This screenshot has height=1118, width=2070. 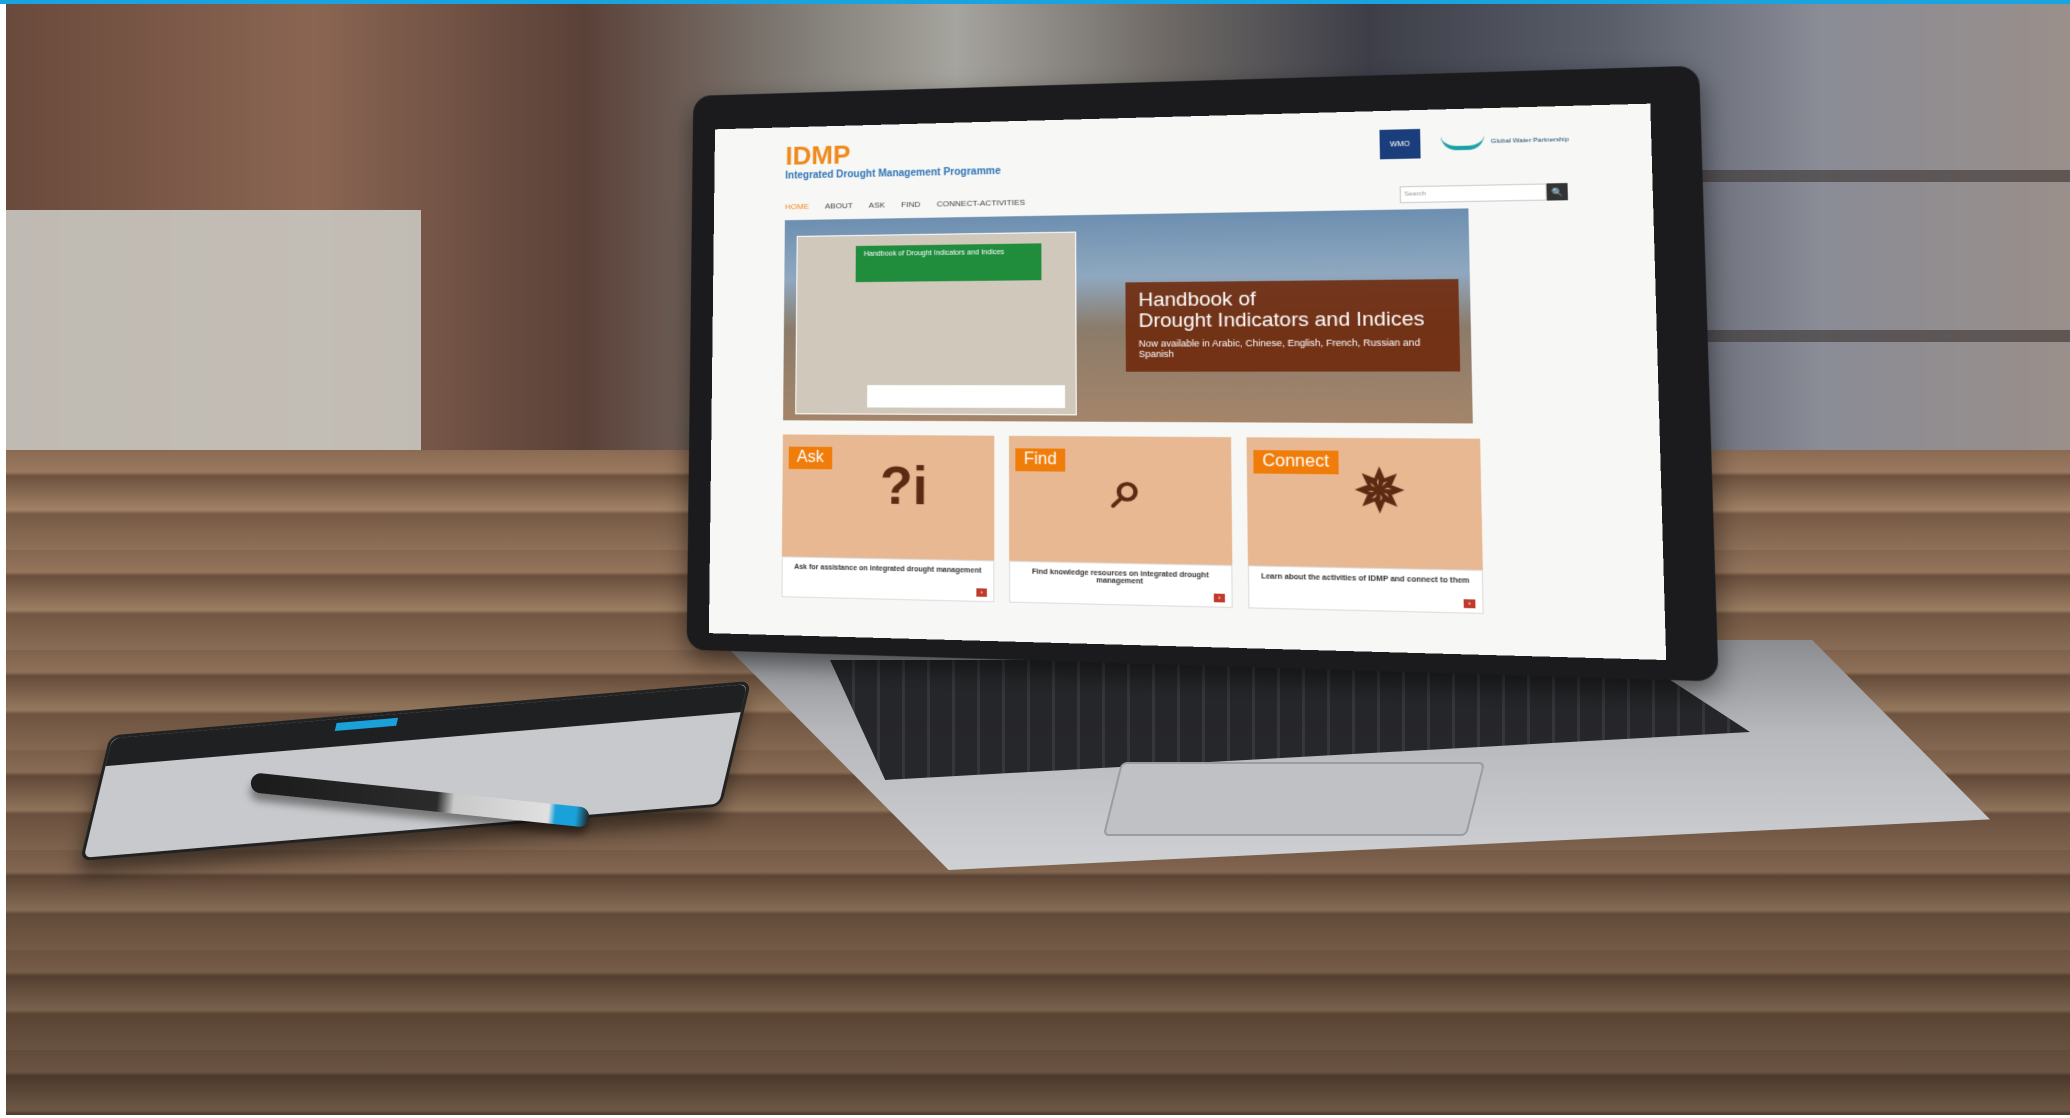 I want to click on card-find-tag: Find, so click(x=1040, y=460).